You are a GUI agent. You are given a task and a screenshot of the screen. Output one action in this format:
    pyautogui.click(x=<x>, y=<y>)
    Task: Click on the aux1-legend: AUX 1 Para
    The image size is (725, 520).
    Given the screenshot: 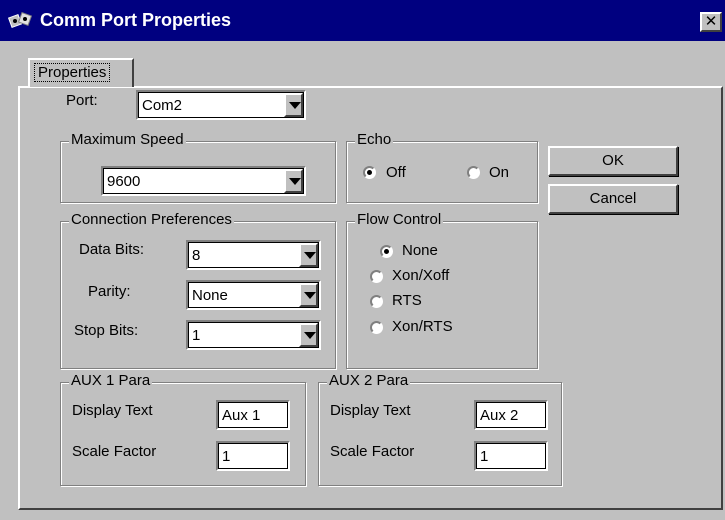 What is the action you would take?
    pyautogui.click(x=111, y=380)
    